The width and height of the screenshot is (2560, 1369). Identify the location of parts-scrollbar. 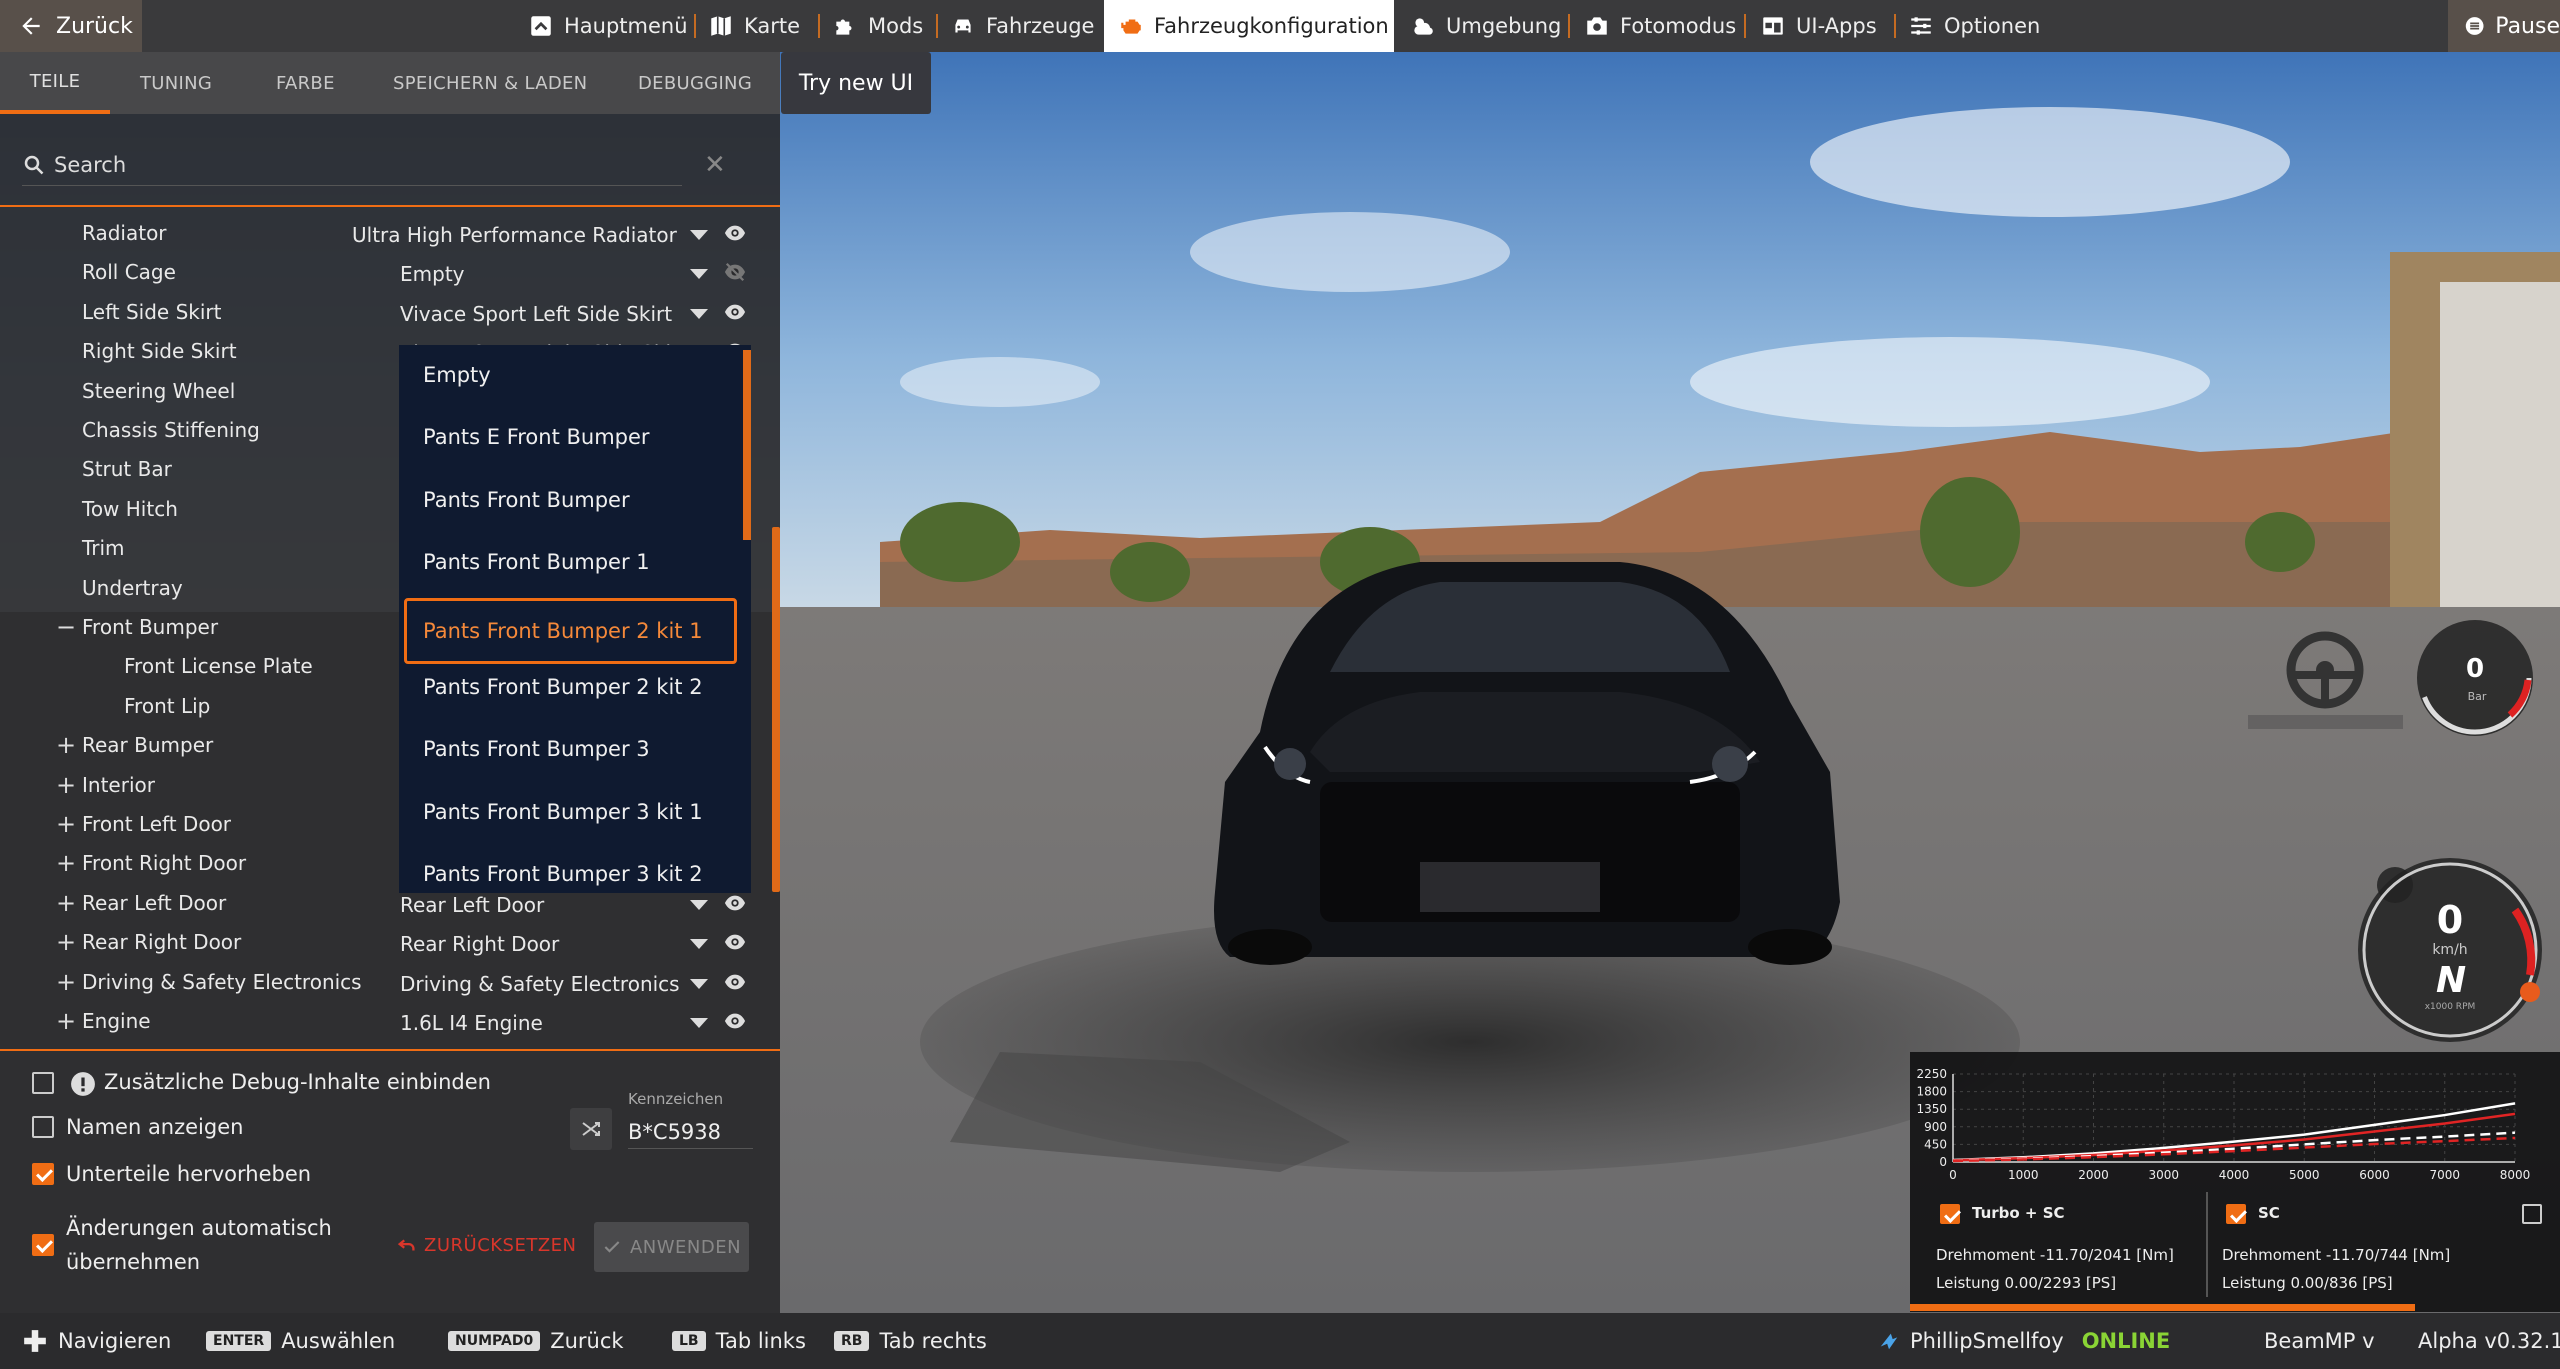
(776, 709).